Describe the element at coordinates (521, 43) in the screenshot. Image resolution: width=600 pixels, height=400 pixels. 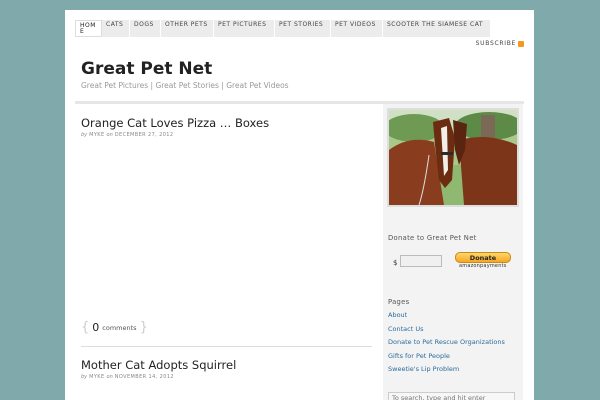
I see `rss-icon` at that location.